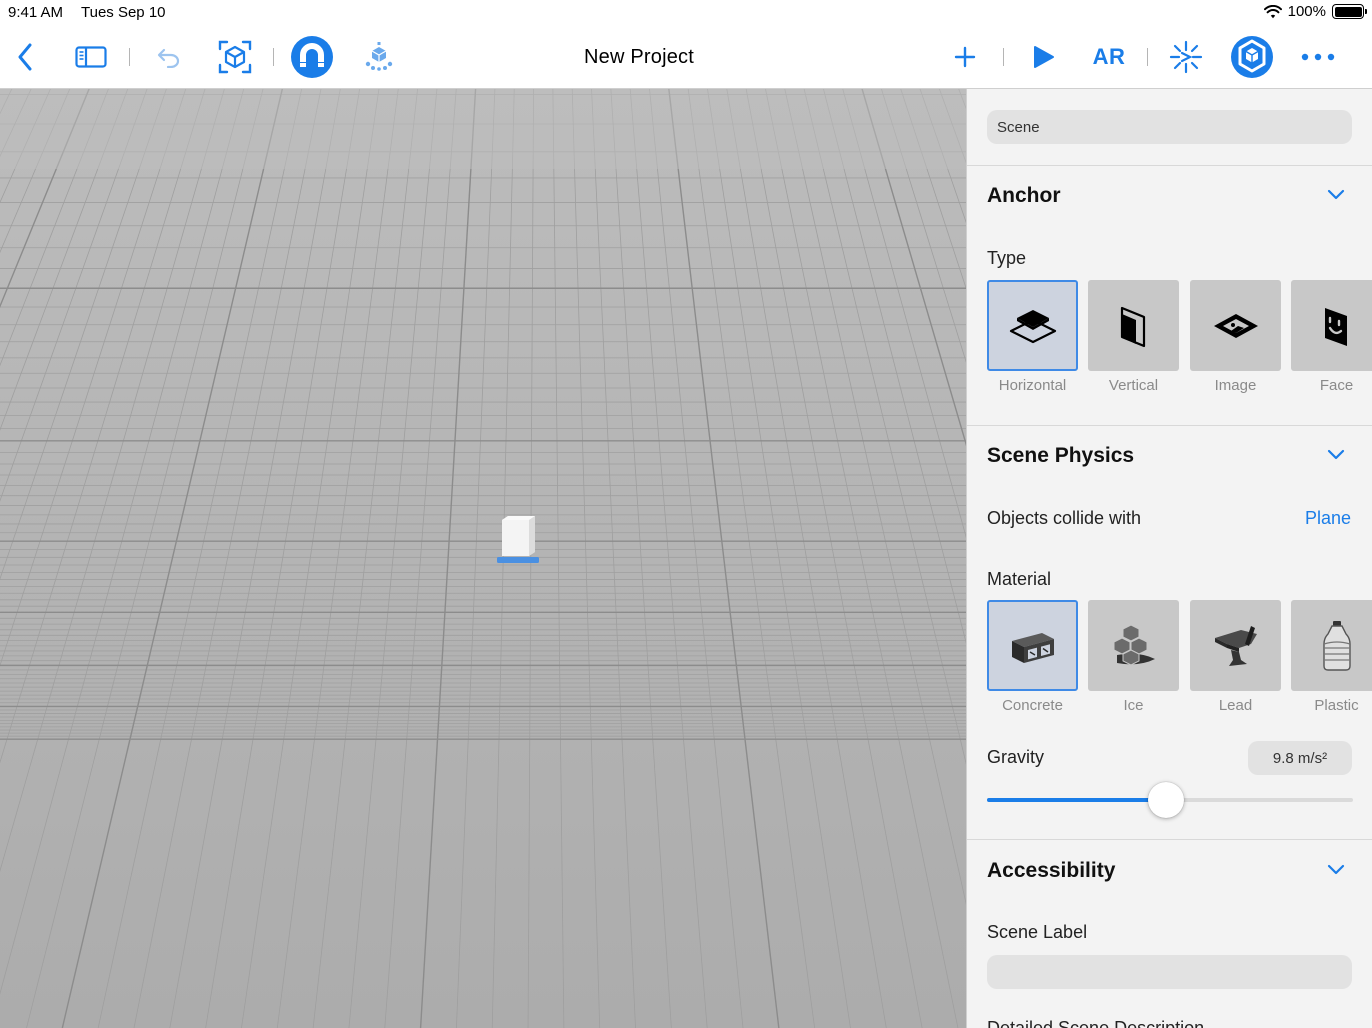  Describe the element at coordinates (1018, 127) in the screenshot. I see `scene-name: Scene` at that location.